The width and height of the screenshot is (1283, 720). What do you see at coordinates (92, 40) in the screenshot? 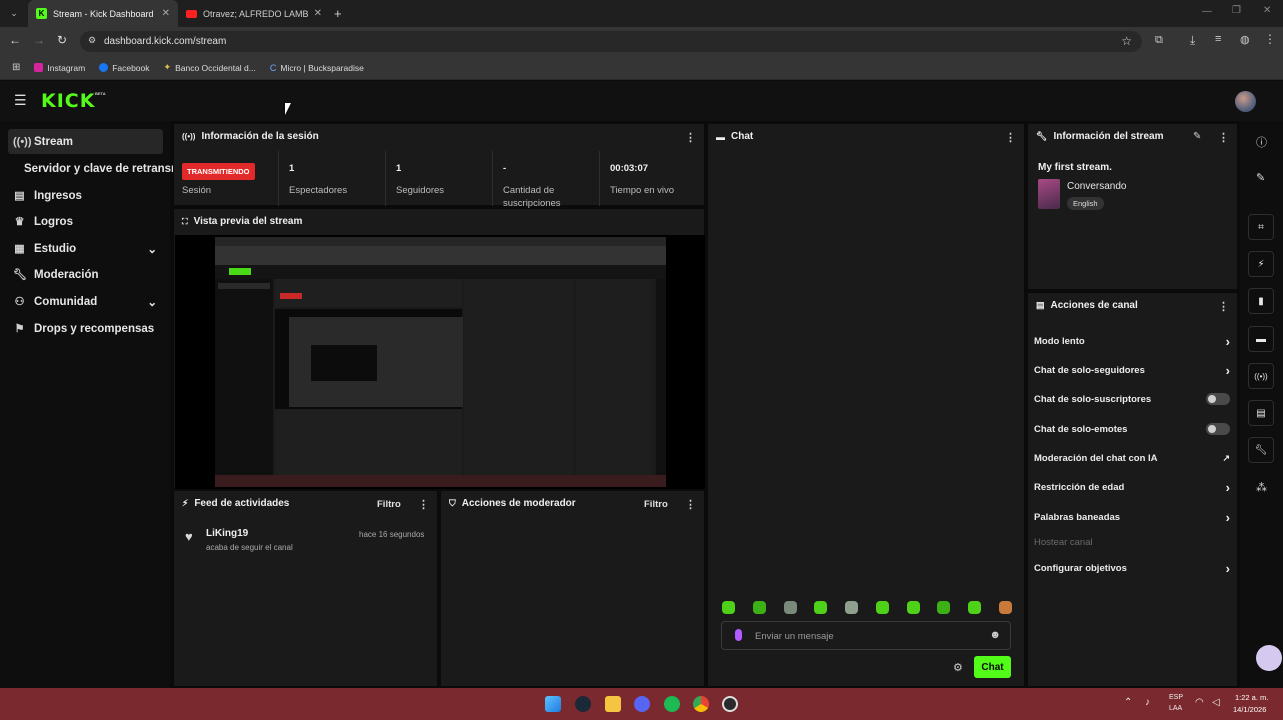
I see `site-info-icon: ⚙` at bounding box center [92, 40].